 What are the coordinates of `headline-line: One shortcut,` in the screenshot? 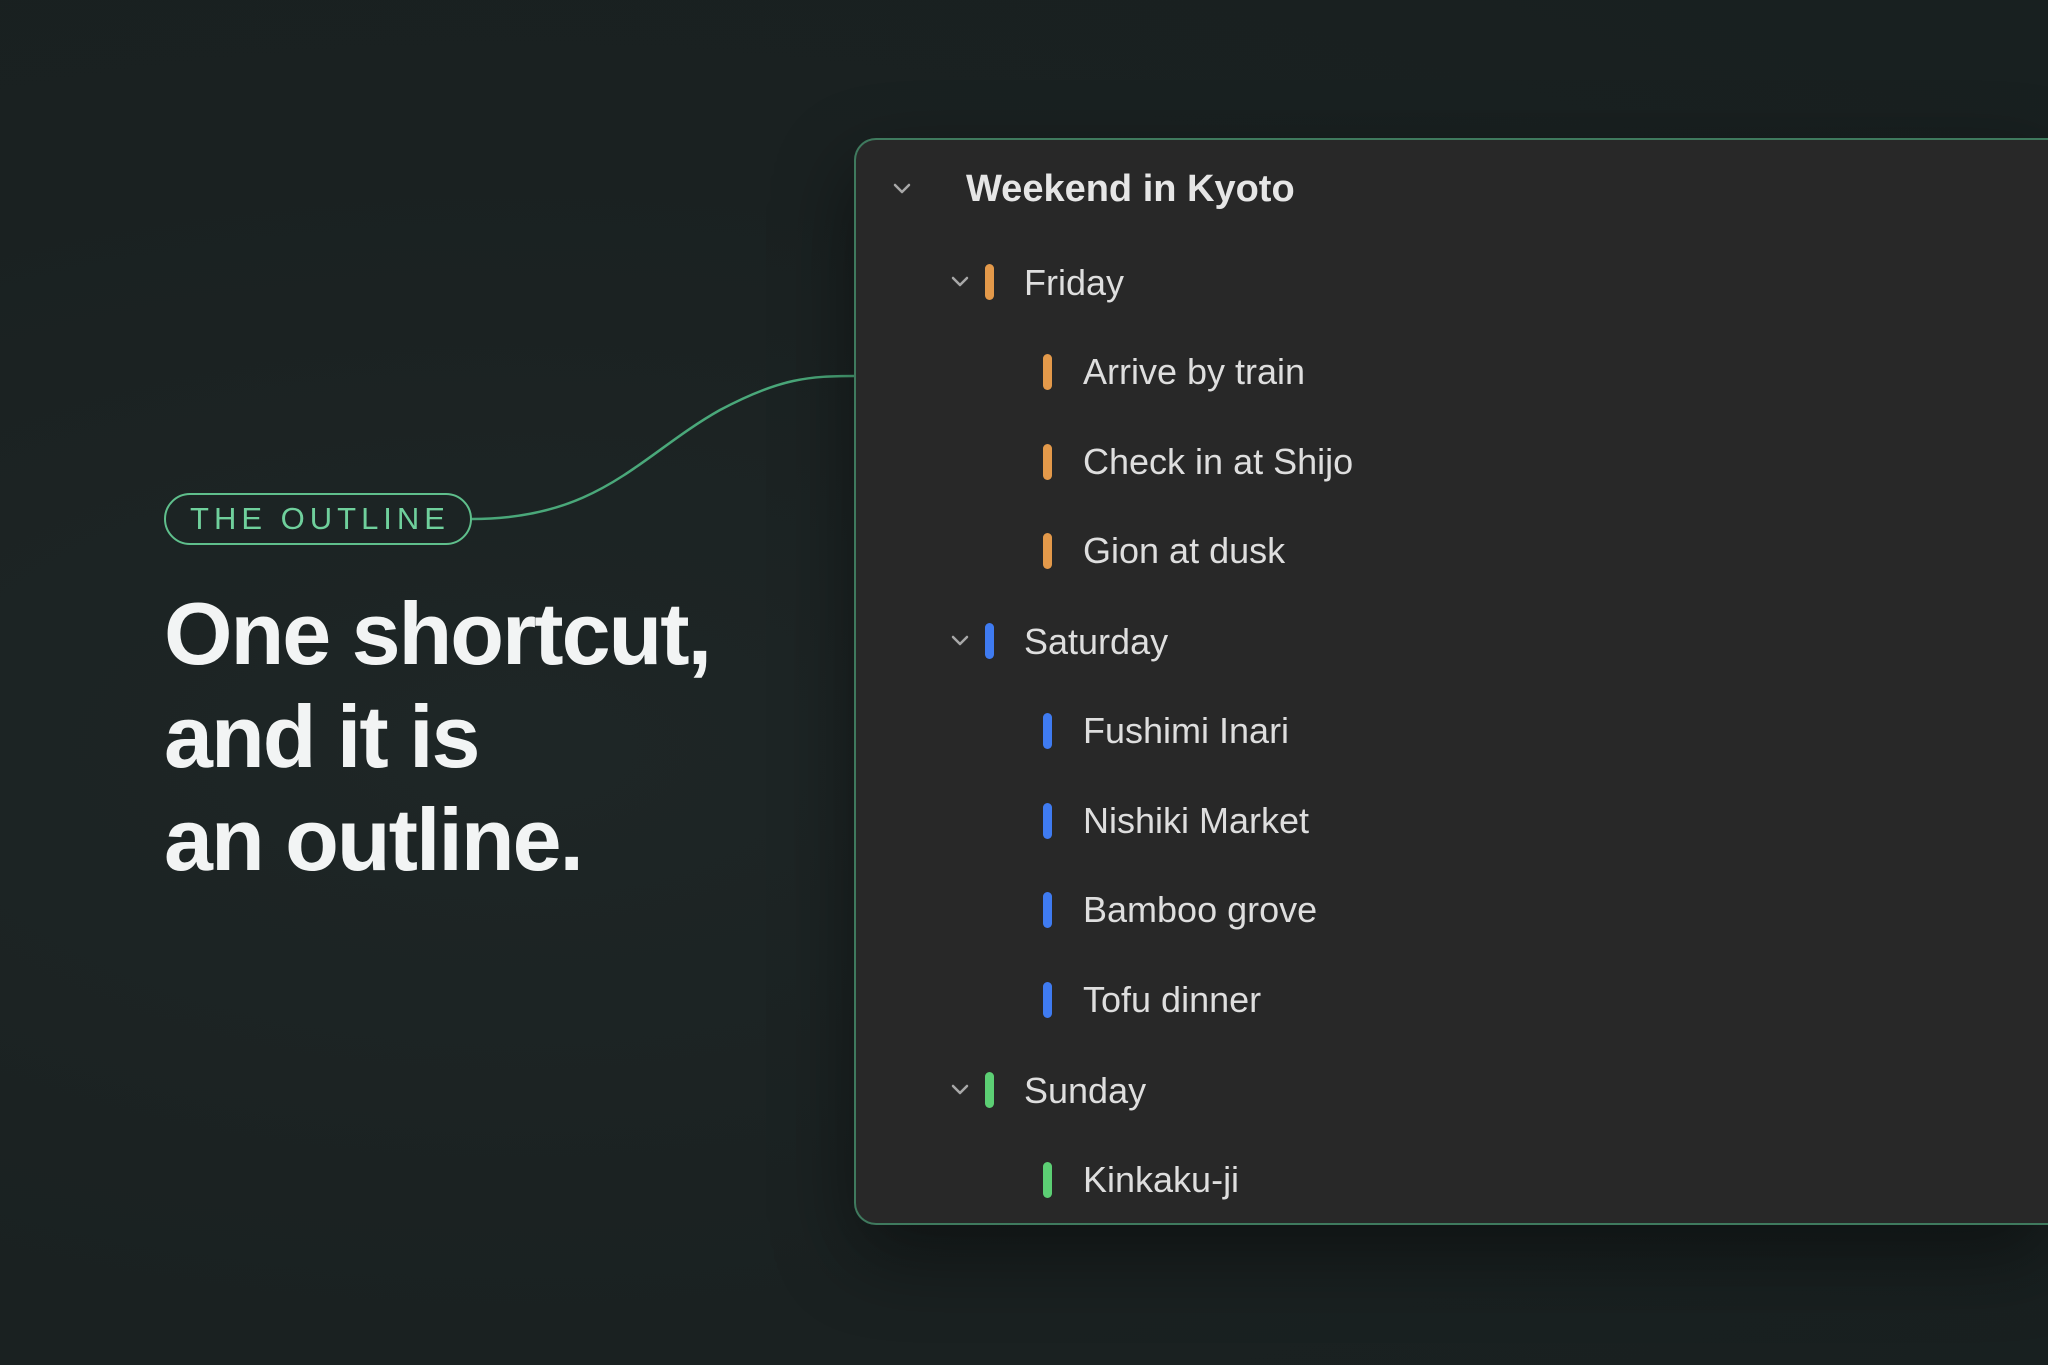 It's located at (438, 633).